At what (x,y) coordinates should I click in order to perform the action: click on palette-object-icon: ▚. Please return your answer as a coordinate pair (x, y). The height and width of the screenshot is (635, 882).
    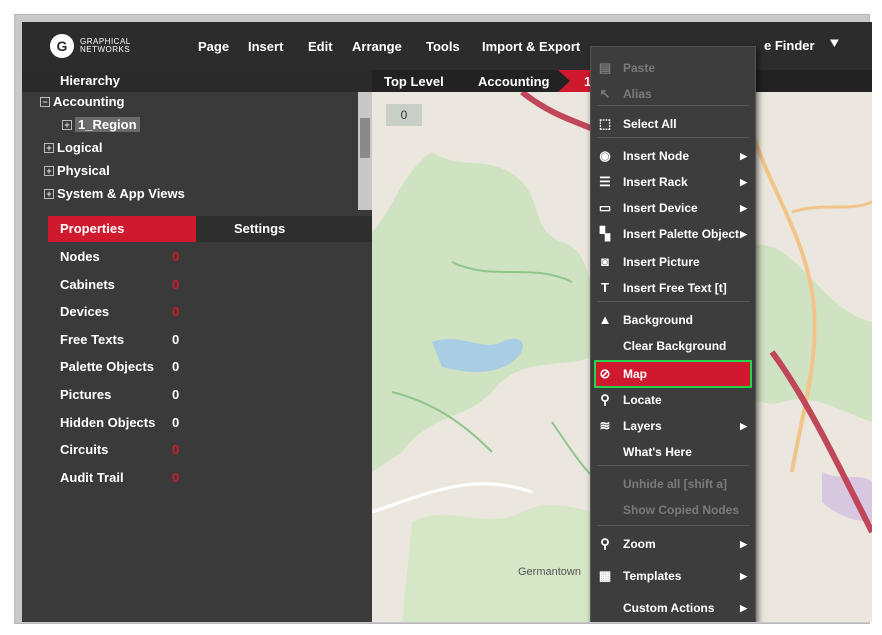
    Looking at the image, I should click on (605, 233).